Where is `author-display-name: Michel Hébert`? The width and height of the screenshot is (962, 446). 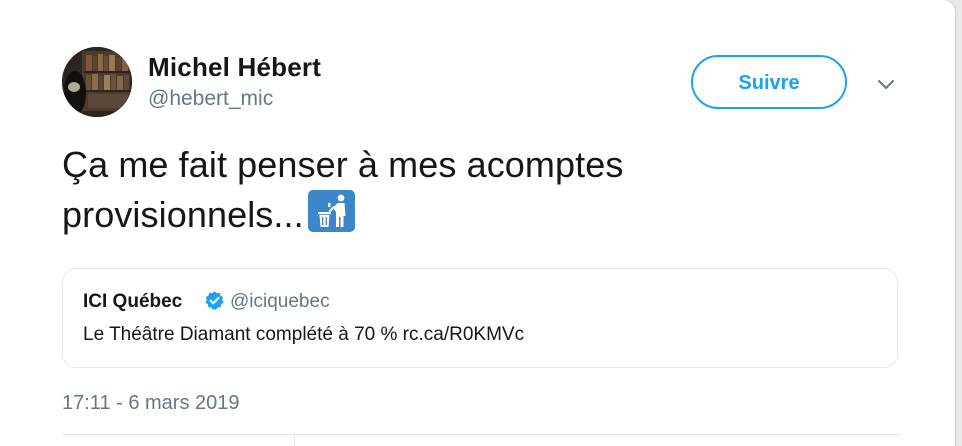
author-display-name: Michel Hébert is located at coordinates (234, 67).